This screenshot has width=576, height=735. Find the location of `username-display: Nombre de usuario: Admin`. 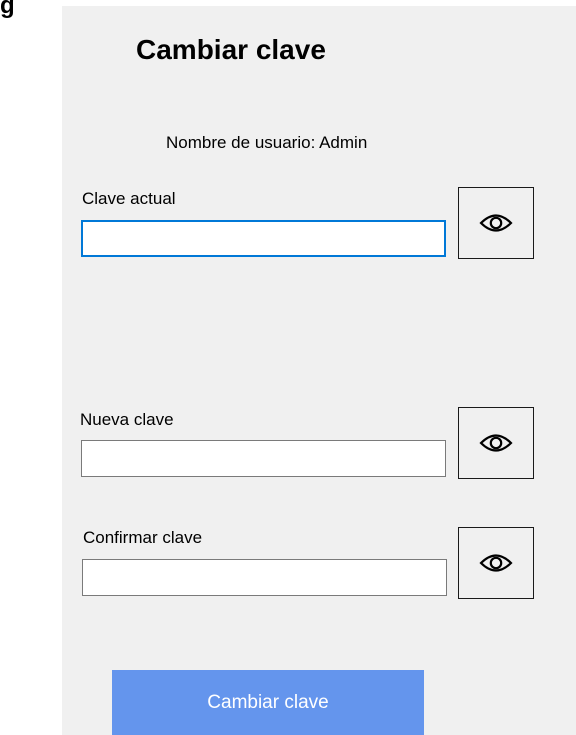

username-display: Nombre de usuario: Admin is located at coordinates (267, 142).